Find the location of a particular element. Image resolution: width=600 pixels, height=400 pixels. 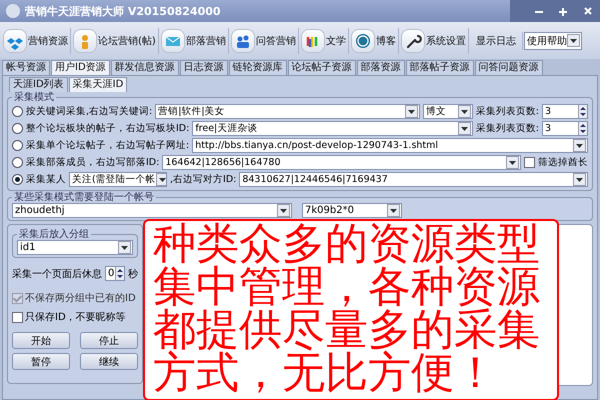

tab: 论坛帖子资源 is located at coordinates (322, 67).